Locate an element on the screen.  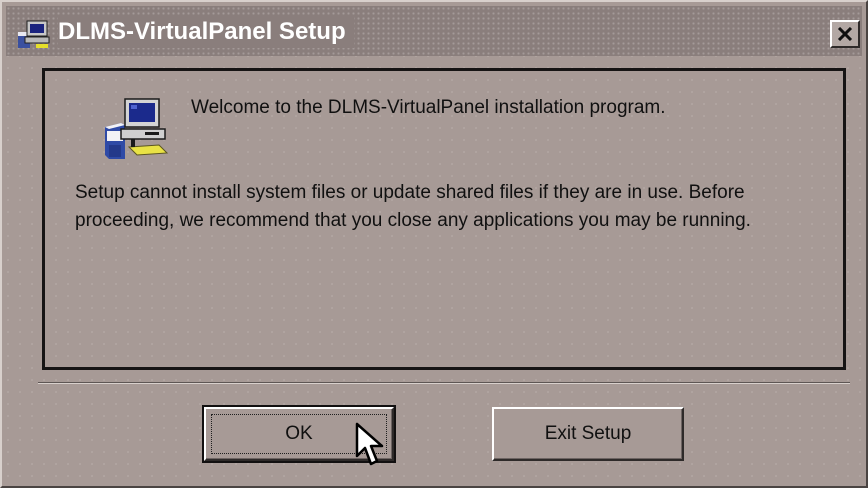
close-x-icon is located at coordinates (845, 34).